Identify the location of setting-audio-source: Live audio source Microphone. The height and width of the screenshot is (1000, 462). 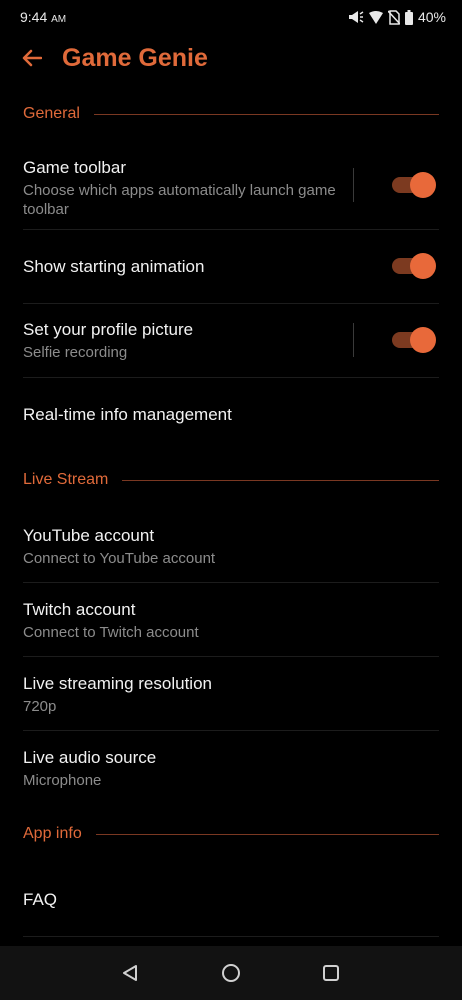
(231, 768).